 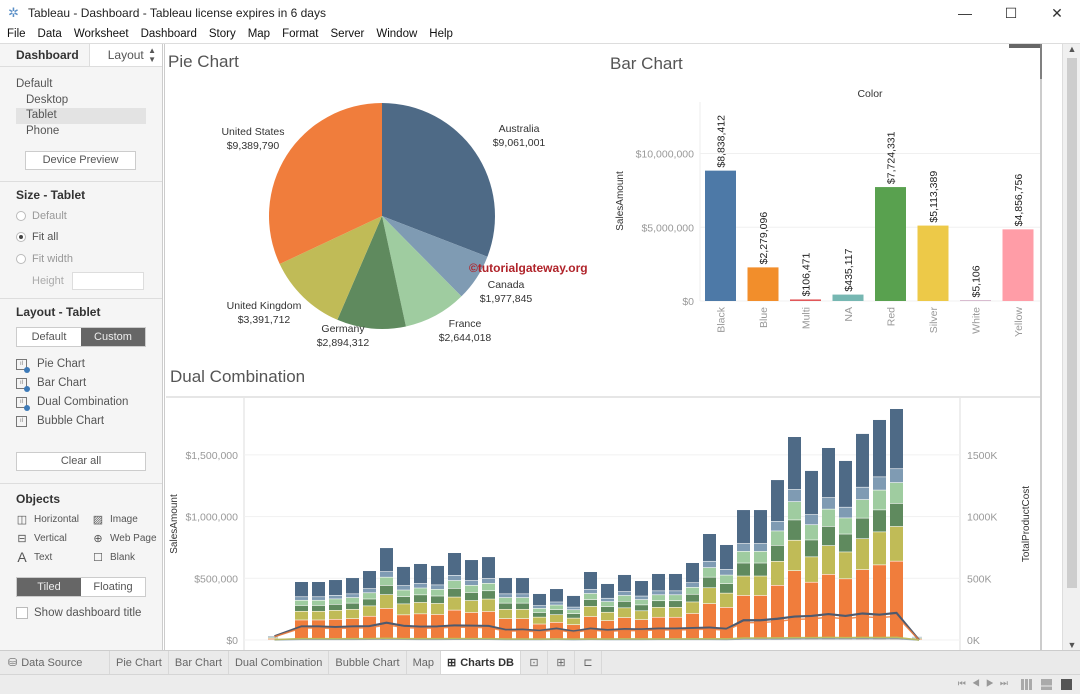 I want to click on new-dashboard-button: ⊞, so click(x=562, y=662).